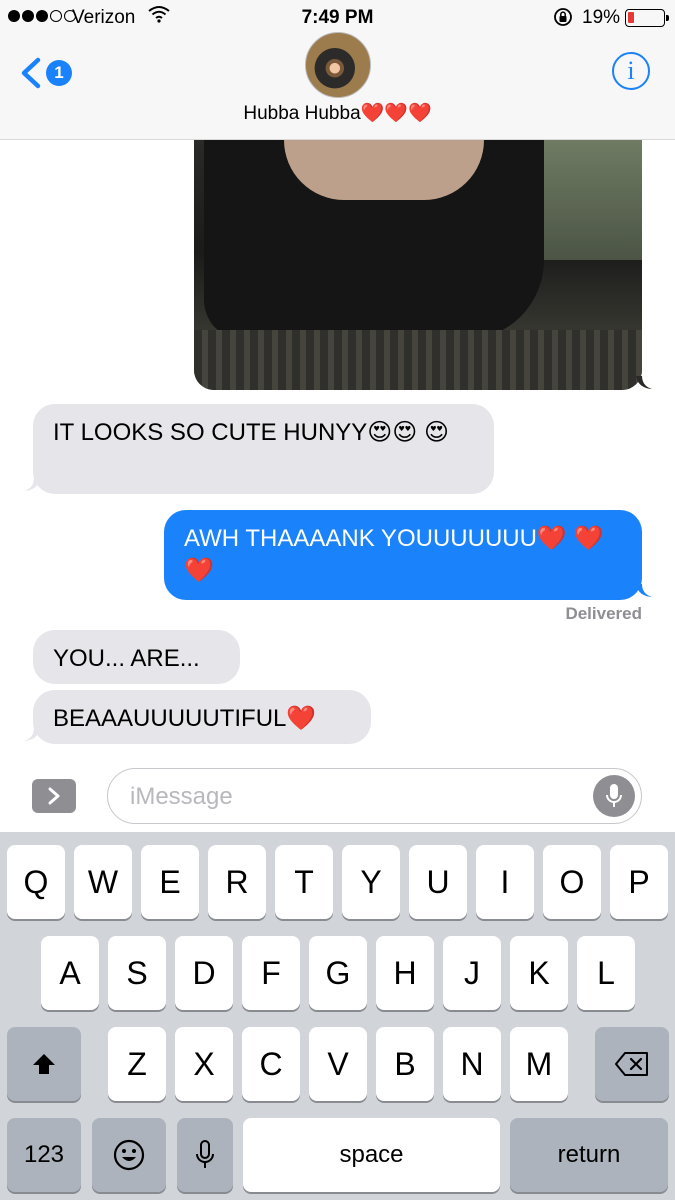 The height and width of the screenshot is (1200, 675). I want to click on bubble-tail, so click(644, 382).